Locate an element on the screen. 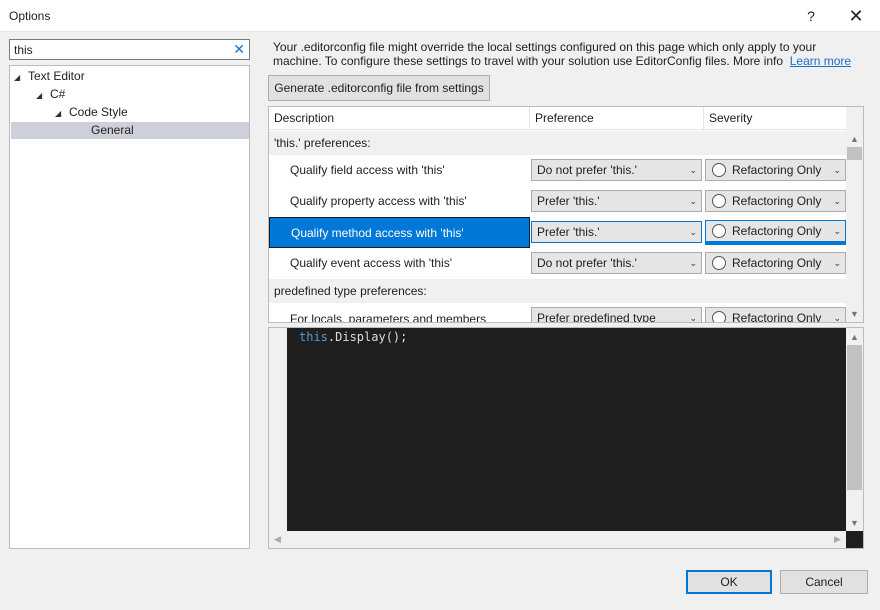 The height and width of the screenshot is (610, 880). preference-dropdown: Prefer predefined type ⌄ is located at coordinates (616, 315).